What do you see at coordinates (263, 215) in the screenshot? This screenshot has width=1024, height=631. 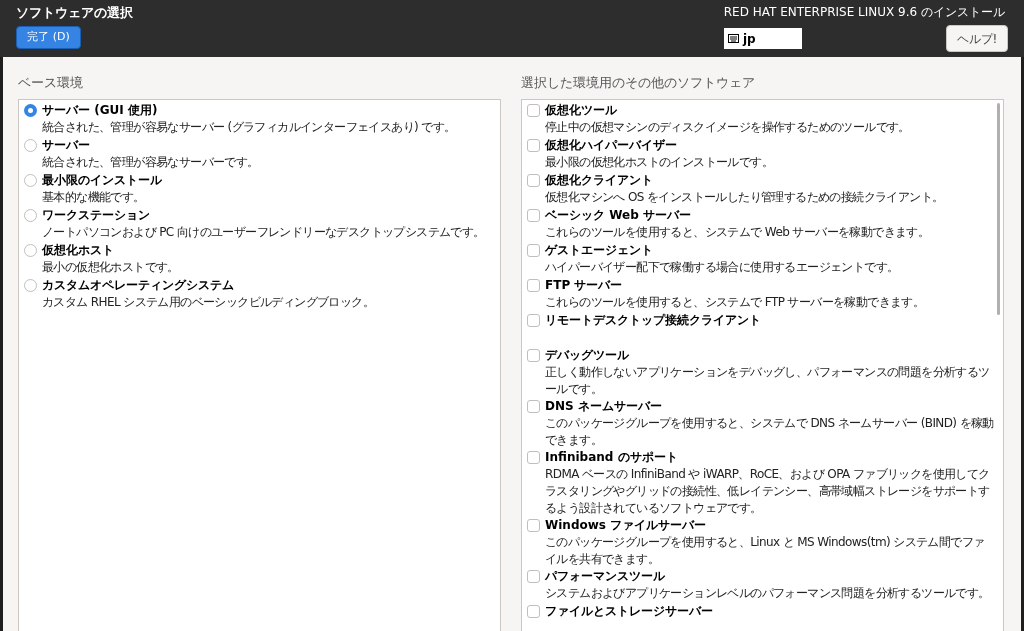 I see `environment-name: ワークステーション` at bounding box center [263, 215].